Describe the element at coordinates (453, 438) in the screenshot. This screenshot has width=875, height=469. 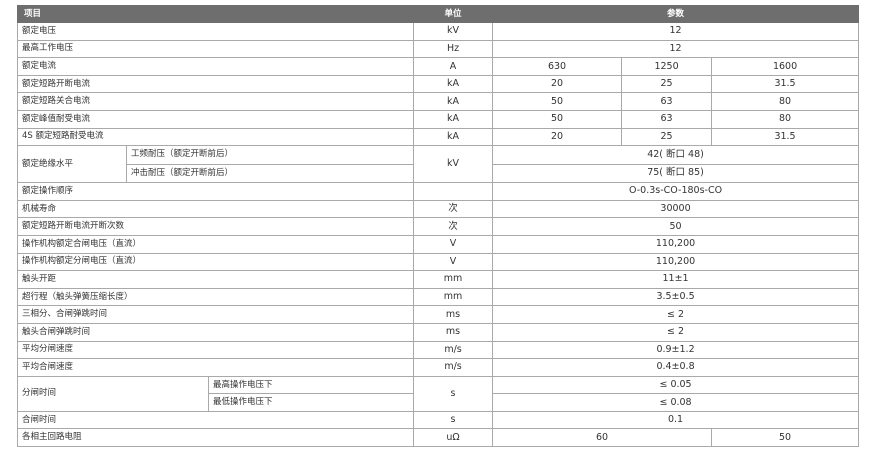
I see `row-unit: uΩ` at that location.